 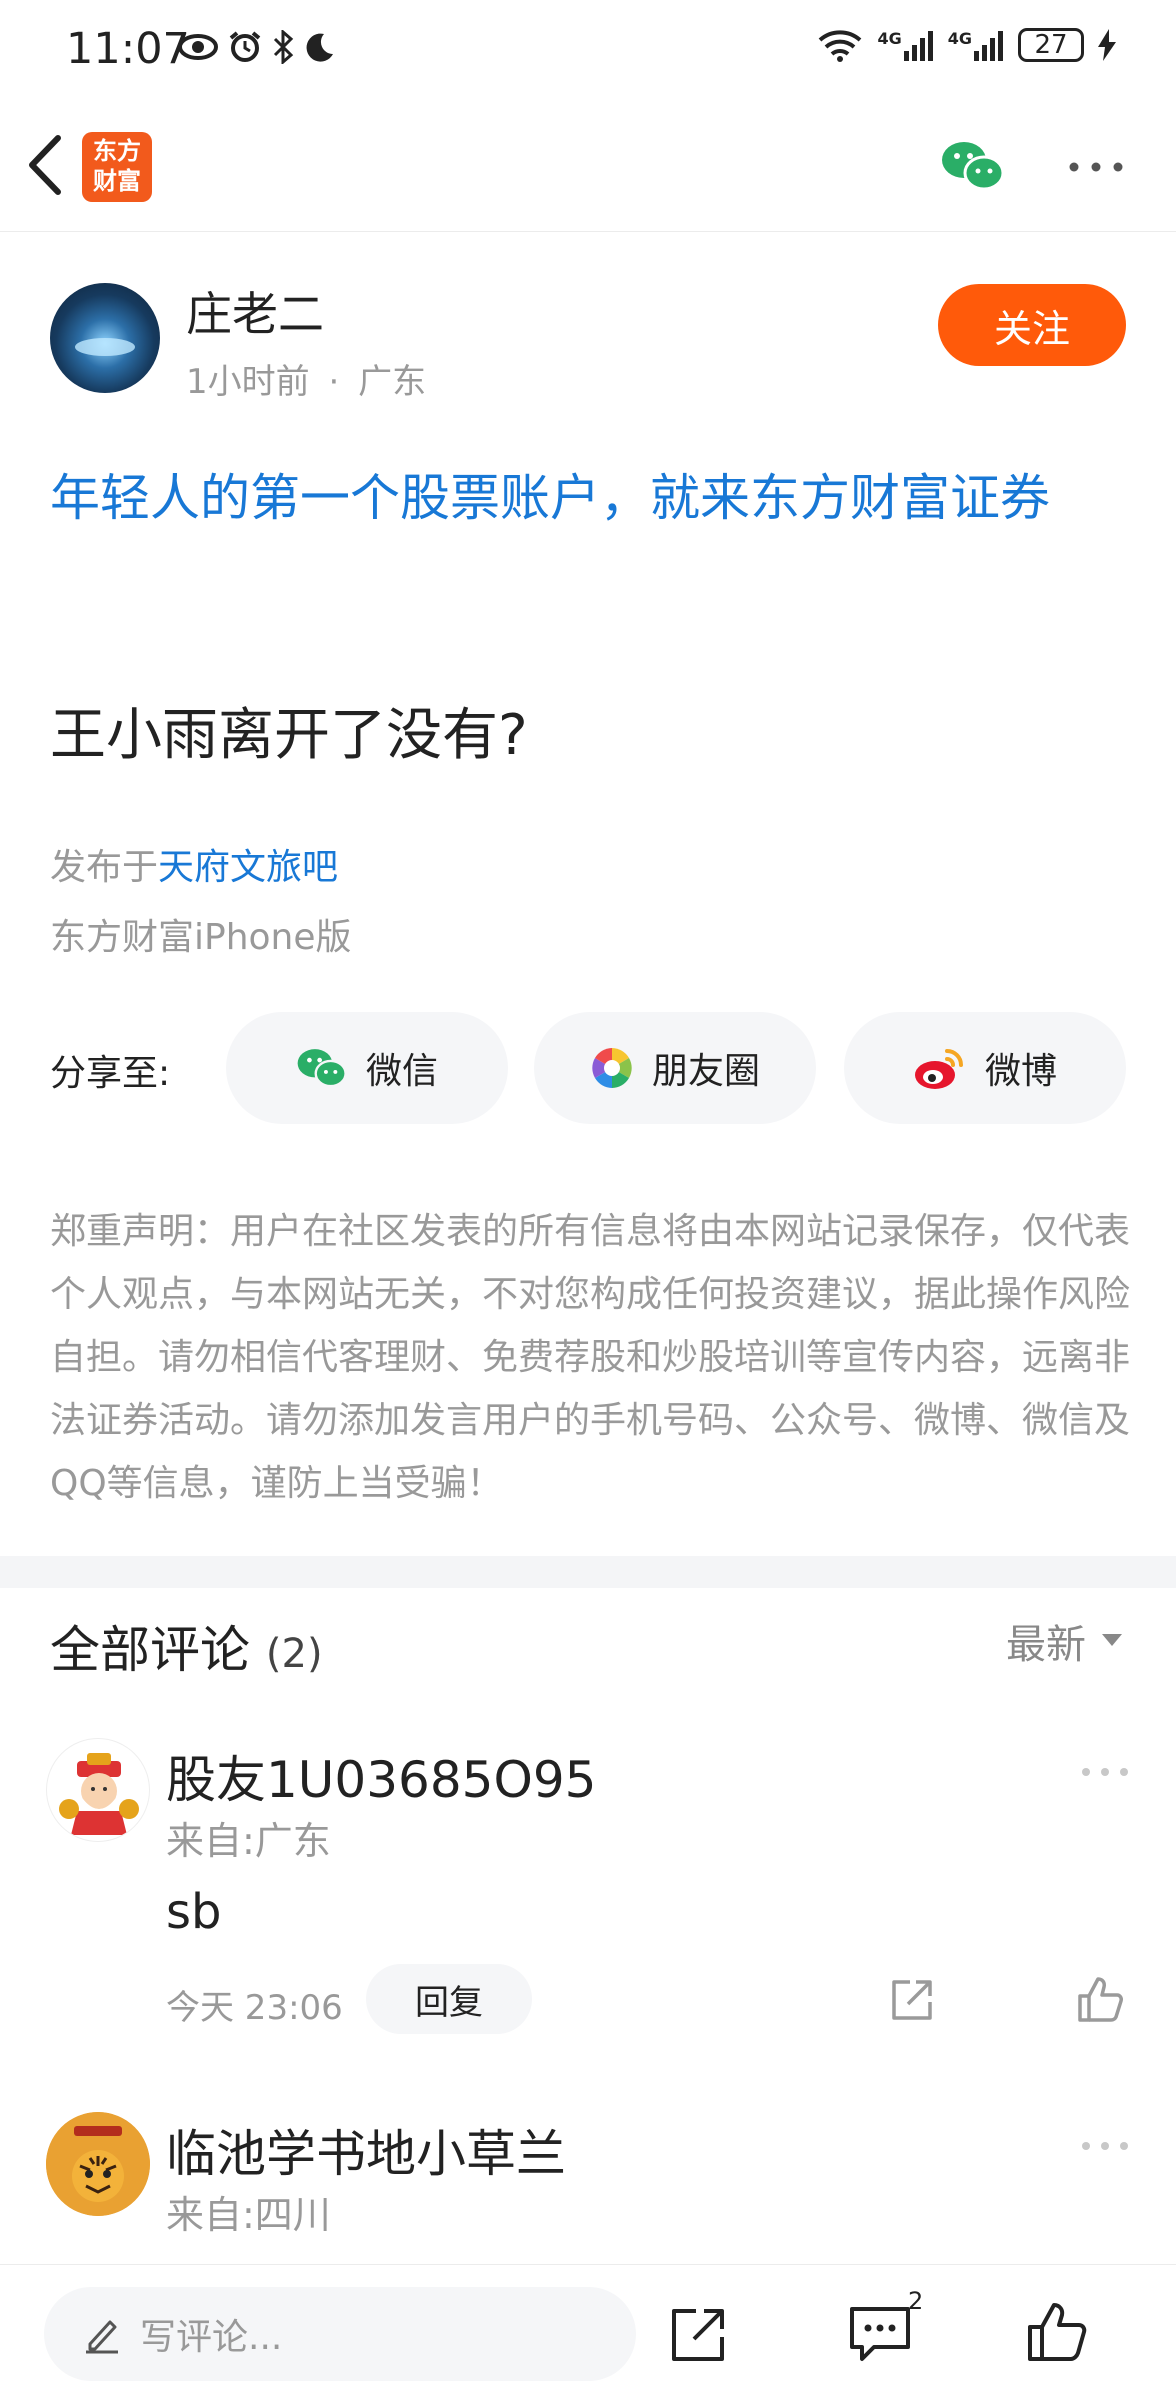 I want to click on comment-username: 临池学书地小草兰, so click(x=366, y=2150).